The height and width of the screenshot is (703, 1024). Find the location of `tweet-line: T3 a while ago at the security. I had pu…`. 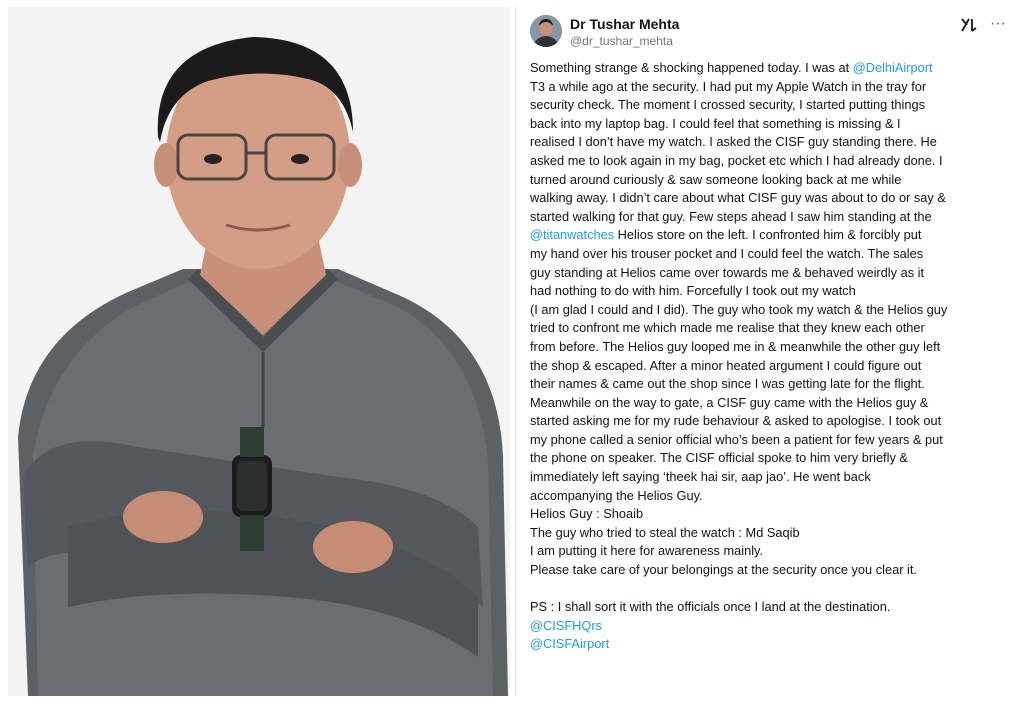

tweet-line: T3 a while ago at the security. I had pu… is located at coordinates (769, 87).